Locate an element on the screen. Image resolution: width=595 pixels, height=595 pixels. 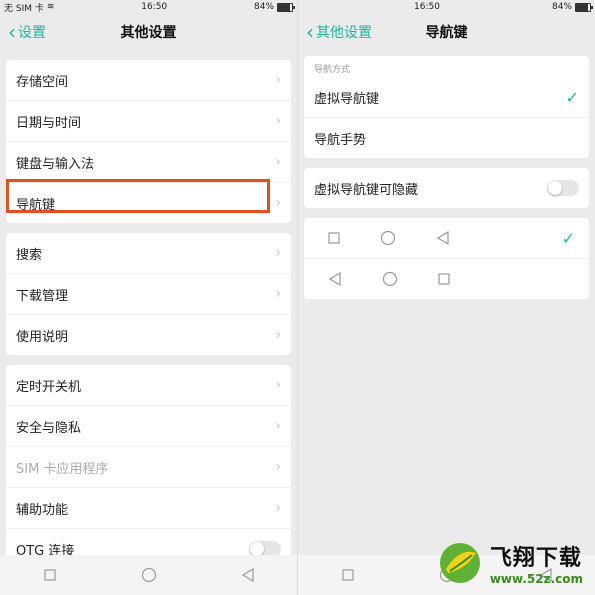
settings-item-datetime: 日期与时间 › is located at coordinates (148, 121).